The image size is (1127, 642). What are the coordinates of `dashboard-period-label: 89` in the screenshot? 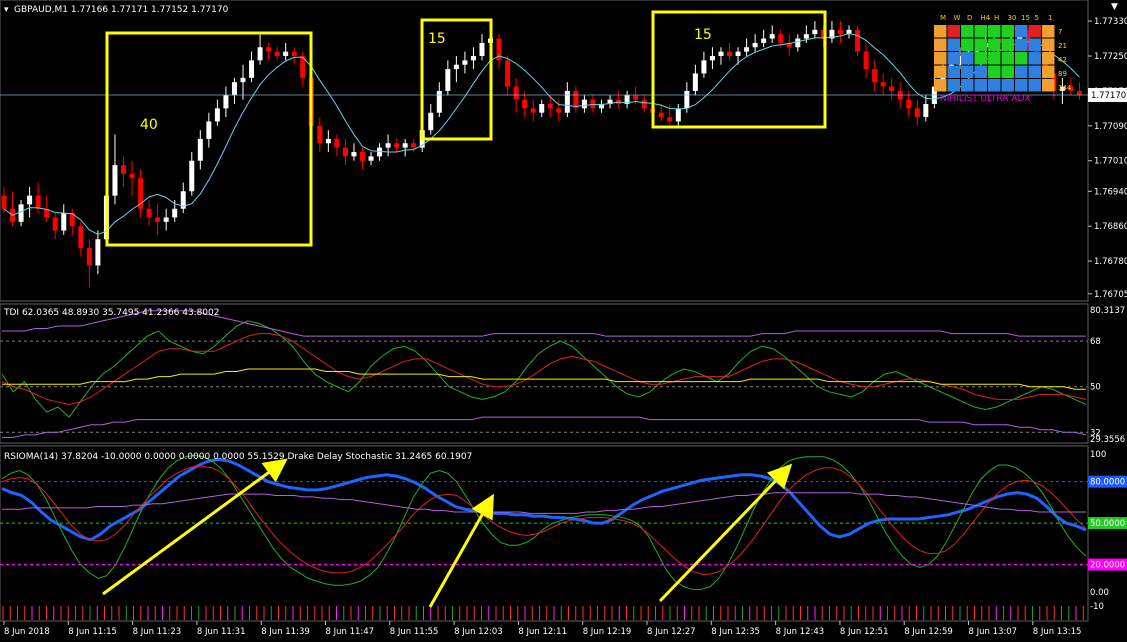 It's located at (1062, 74).